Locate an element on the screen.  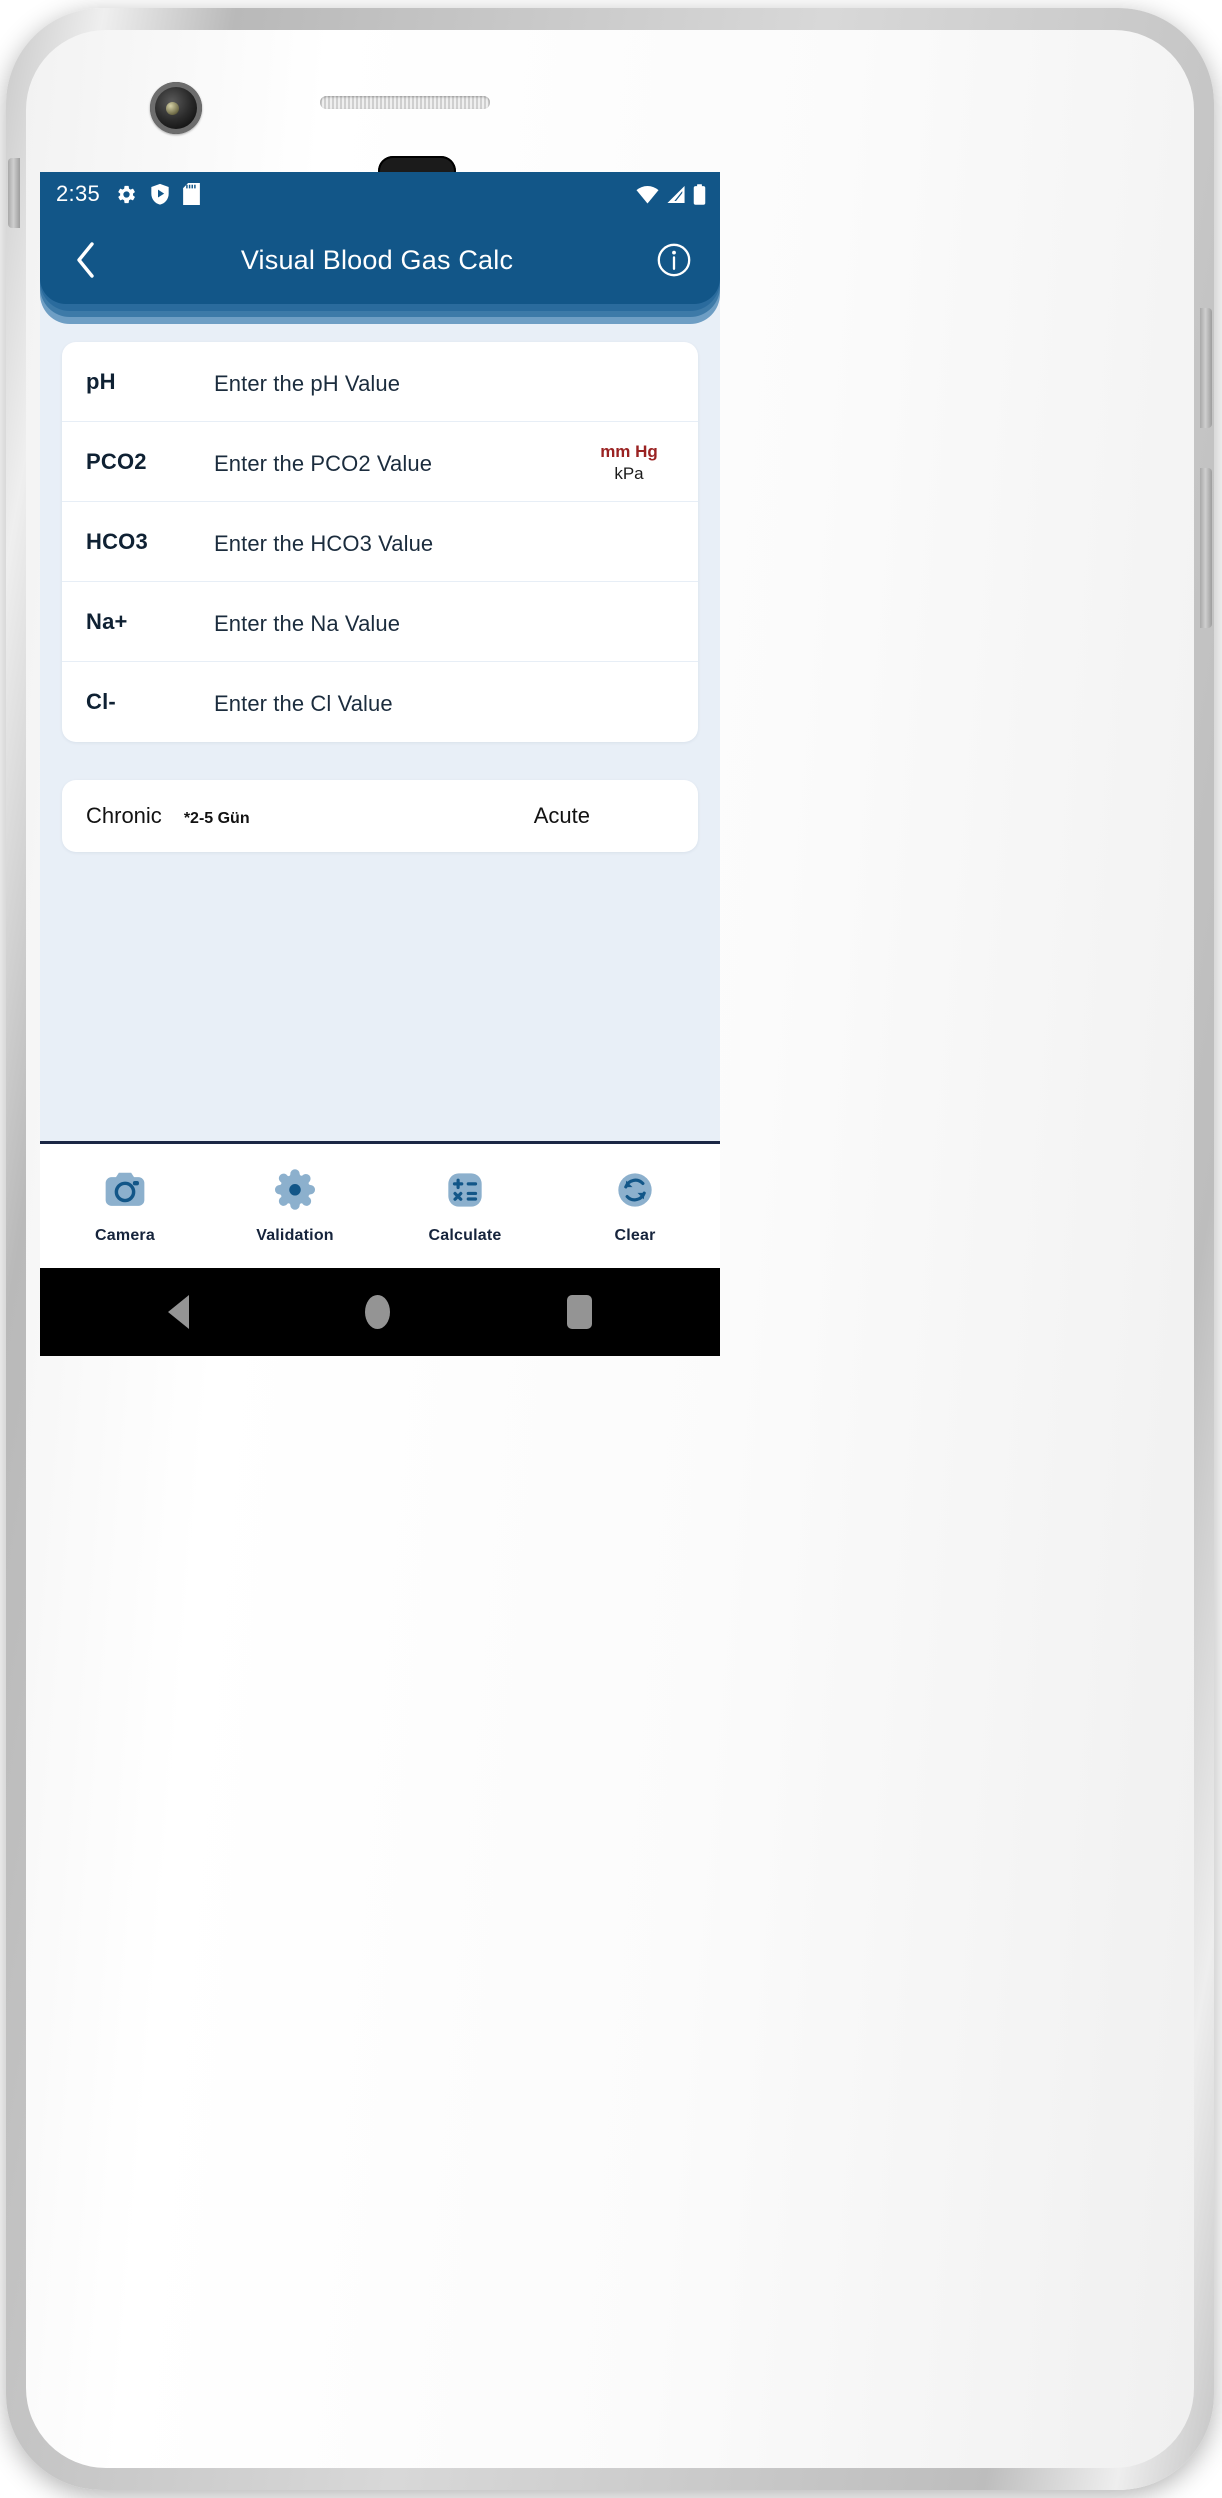
app-bar-container: Visual Blood Gas Calc is located at coordinates (380, 270).